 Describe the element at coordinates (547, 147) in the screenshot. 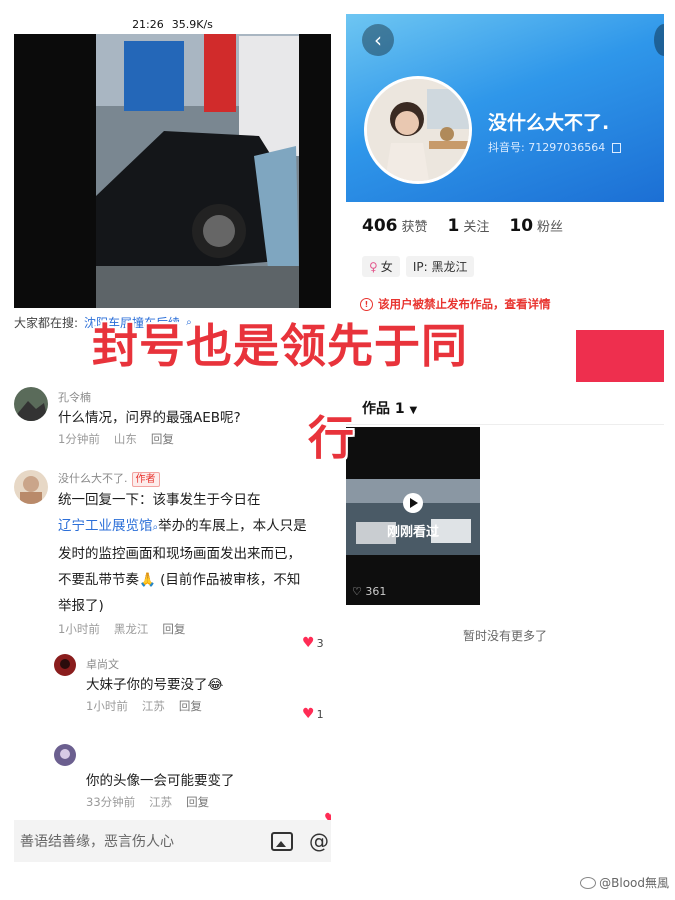

I see `douyin-id-text: 抖音号: 71297036564` at that location.